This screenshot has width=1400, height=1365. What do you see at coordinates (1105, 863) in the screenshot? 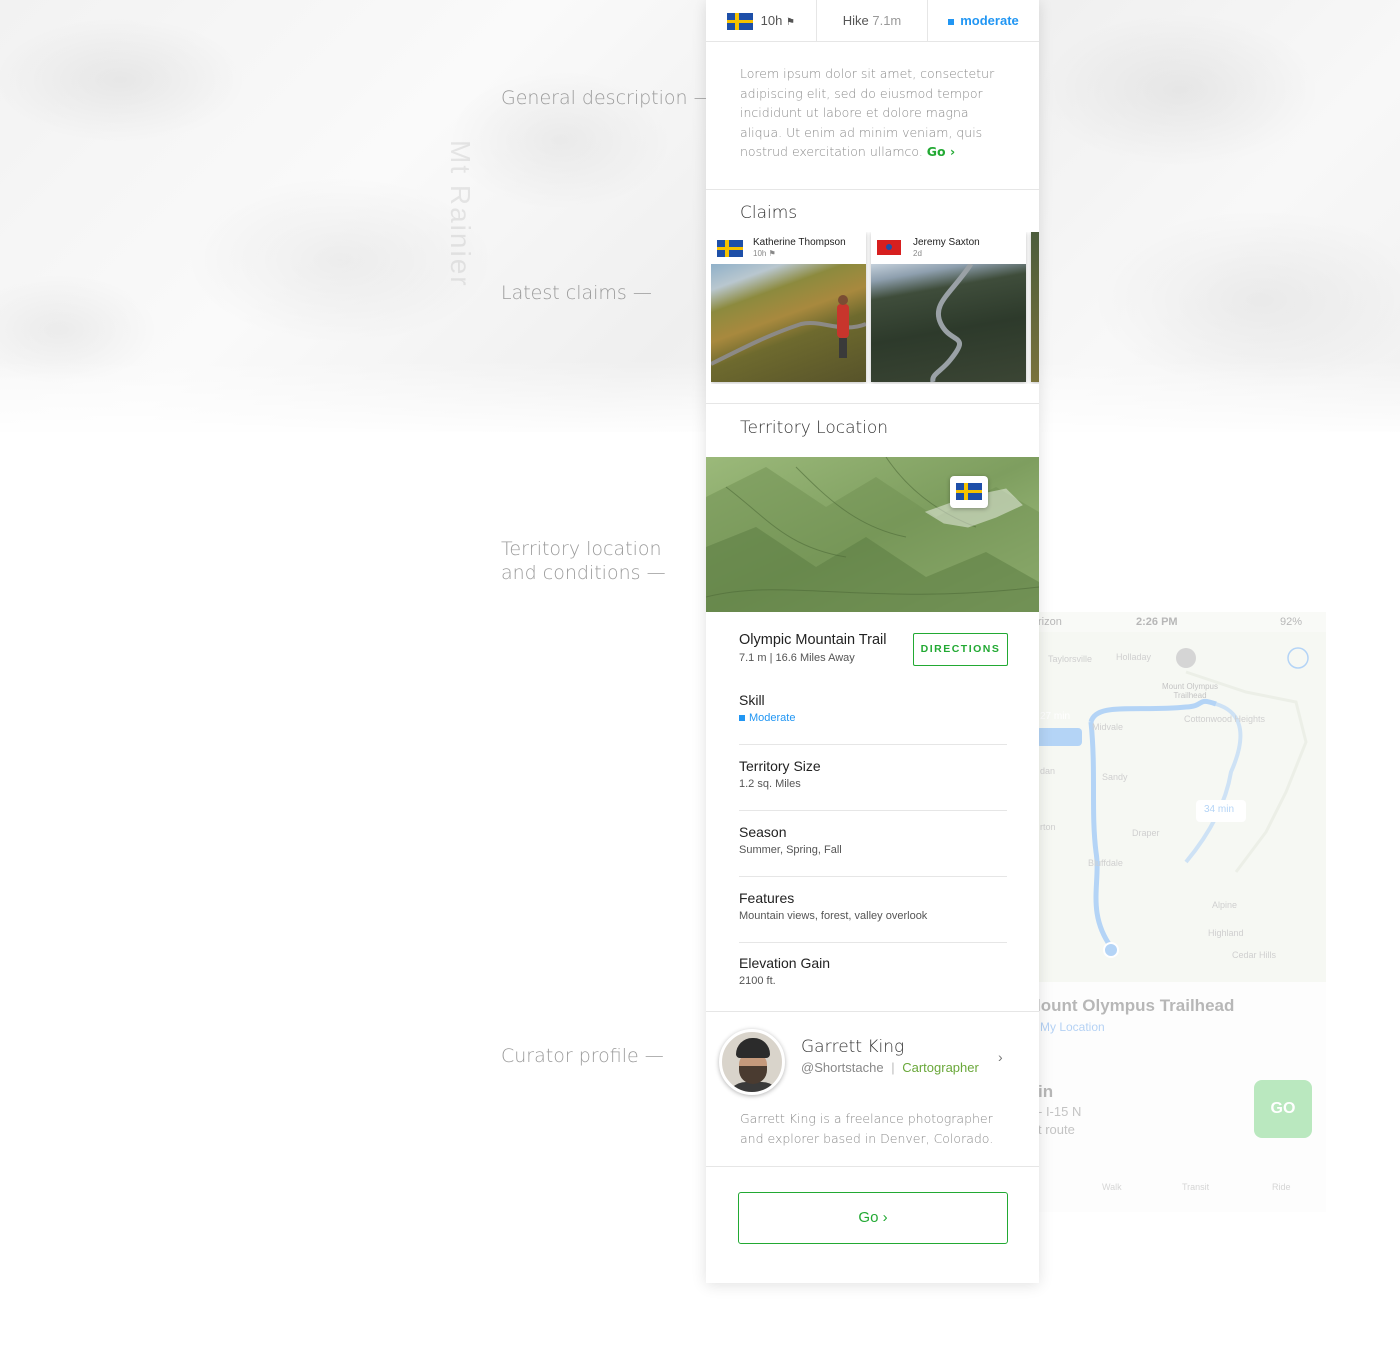
I see `phone-place-10: Bluffdale` at bounding box center [1105, 863].